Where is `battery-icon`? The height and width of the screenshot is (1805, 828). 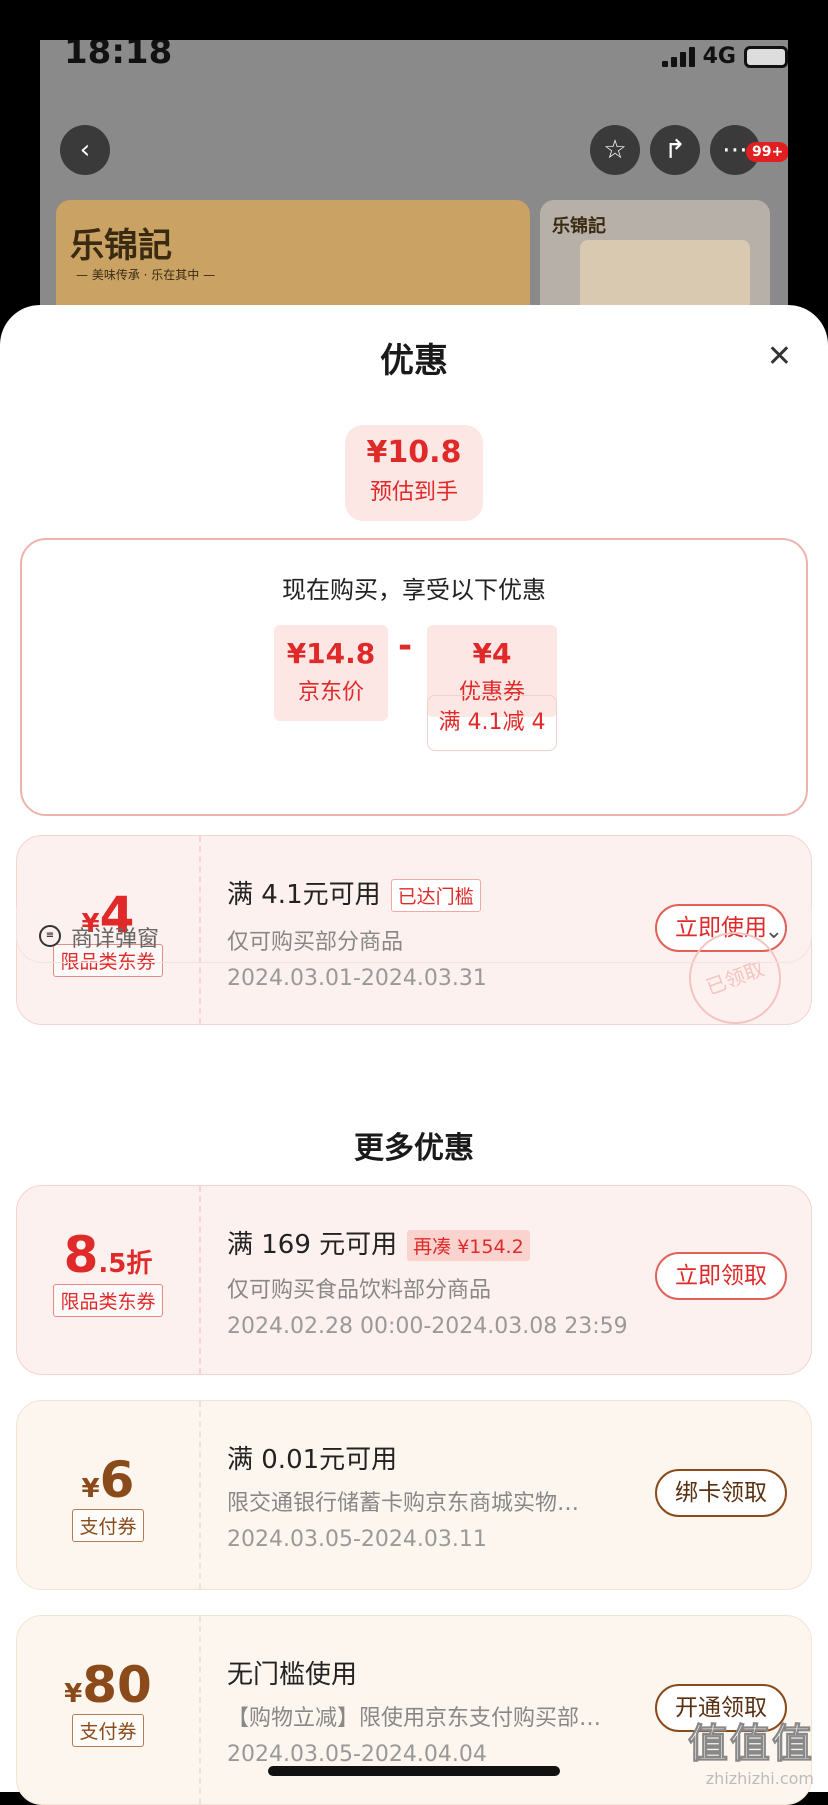
battery-icon is located at coordinates (766, 56).